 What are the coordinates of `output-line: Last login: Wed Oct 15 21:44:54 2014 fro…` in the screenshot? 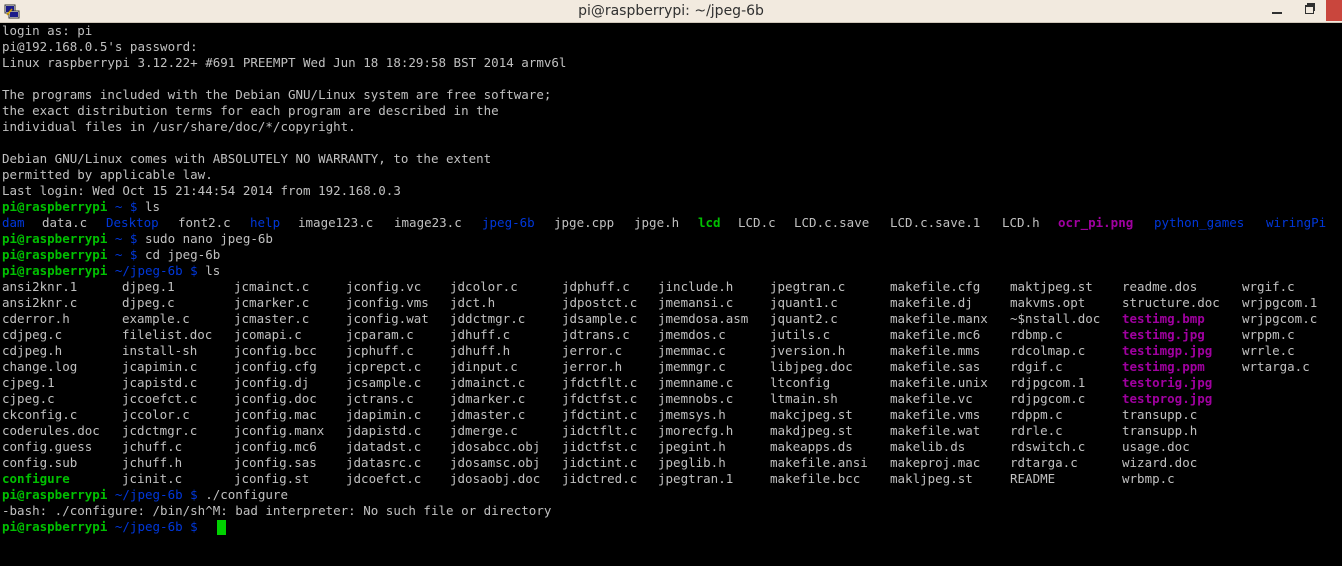 It's located at (201, 190).